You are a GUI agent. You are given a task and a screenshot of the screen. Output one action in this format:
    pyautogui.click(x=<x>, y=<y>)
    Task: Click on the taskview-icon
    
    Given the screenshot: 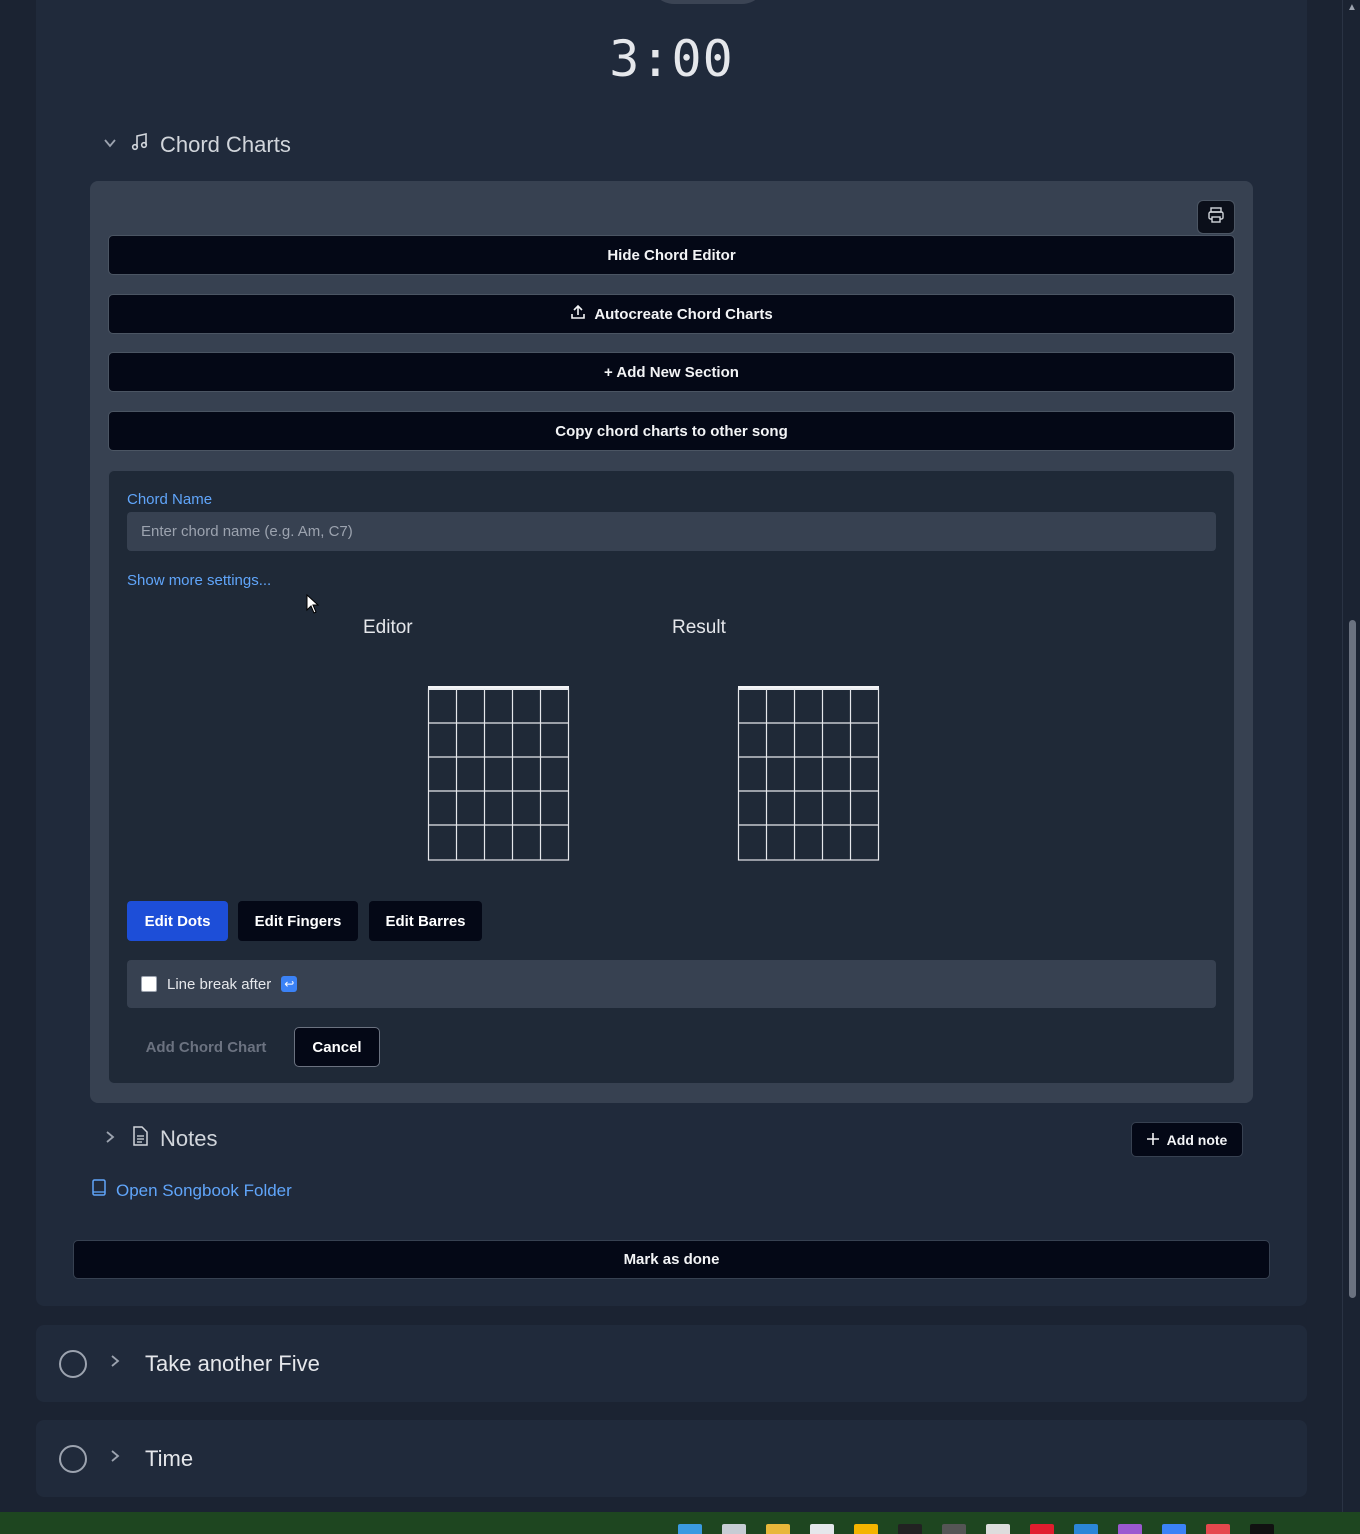 What is the action you would take?
    pyautogui.click(x=734, y=1529)
    